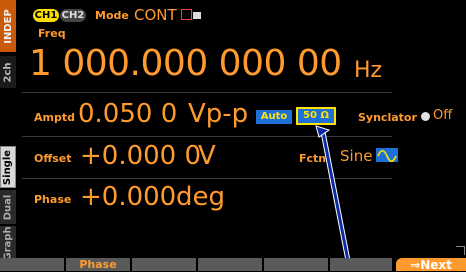 The height and width of the screenshot is (272, 466). What do you see at coordinates (98, 264) in the screenshot?
I see `softkey-phase: Phase` at bounding box center [98, 264].